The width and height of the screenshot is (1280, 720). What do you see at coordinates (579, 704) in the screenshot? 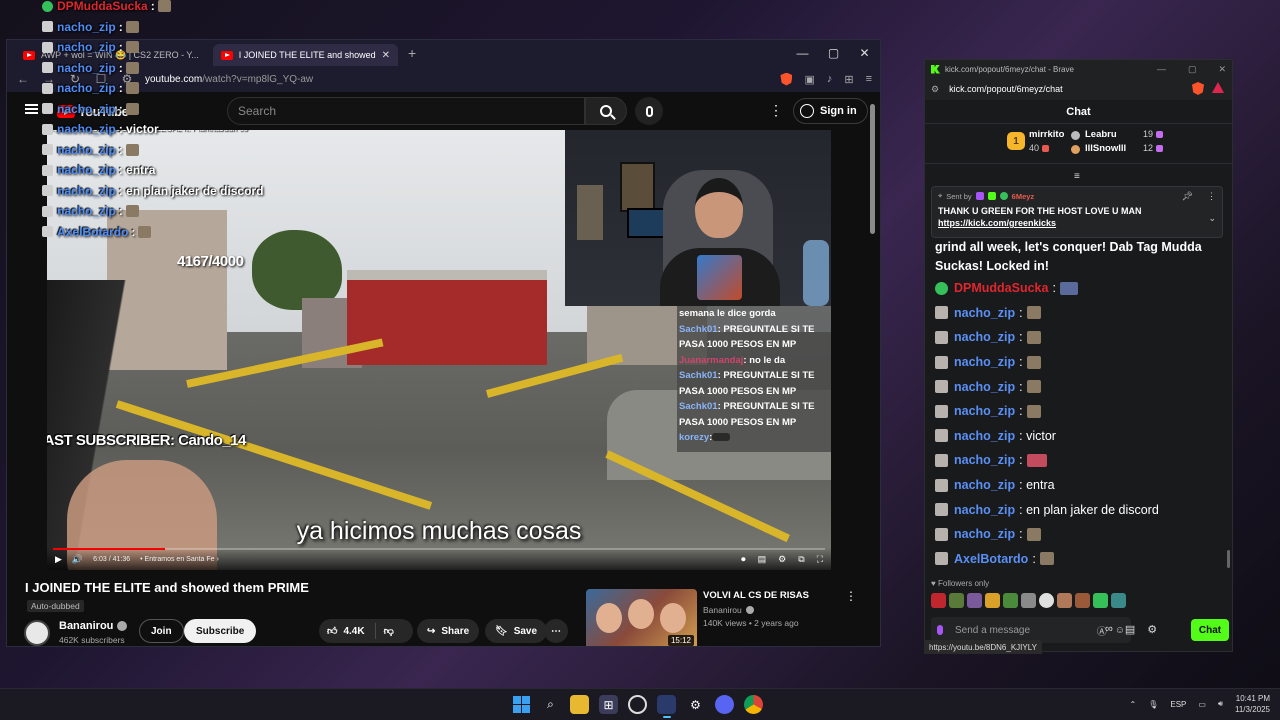
I see `file-explorer-icon` at bounding box center [579, 704].